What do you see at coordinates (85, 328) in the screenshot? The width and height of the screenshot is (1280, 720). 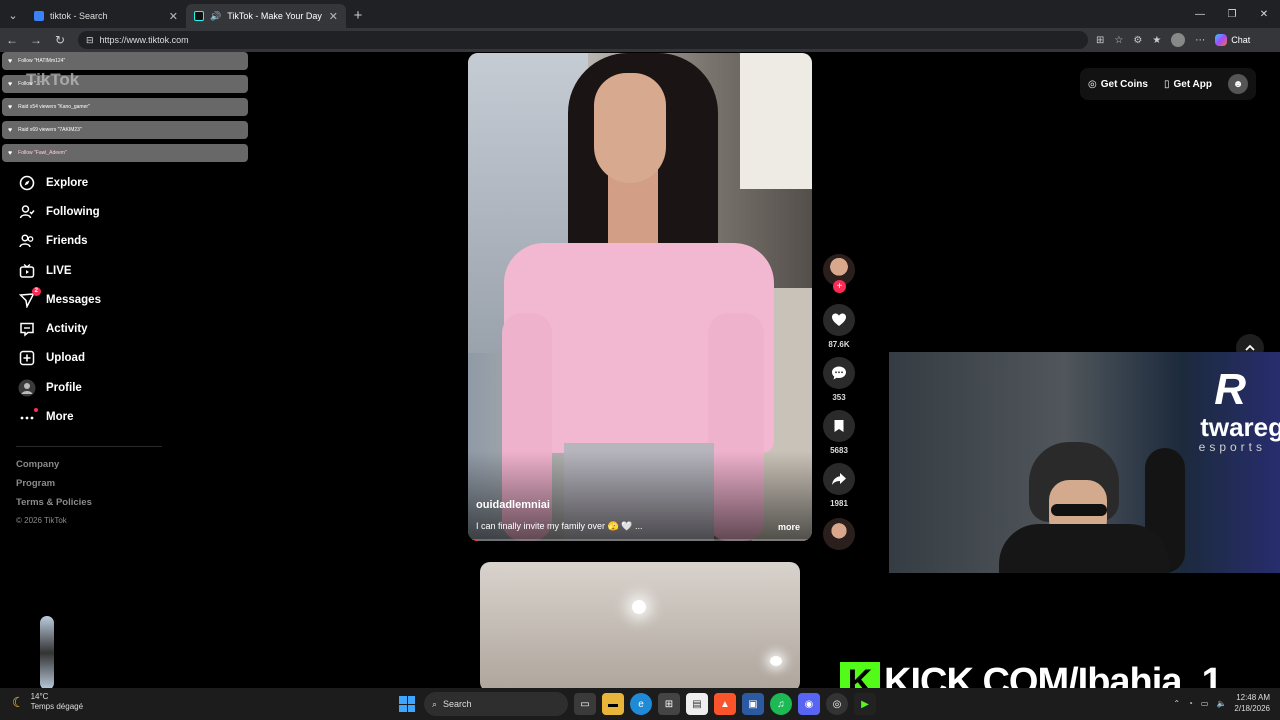 I see `sidebar-item-activity: Activity` at bounding box center [85, 328].